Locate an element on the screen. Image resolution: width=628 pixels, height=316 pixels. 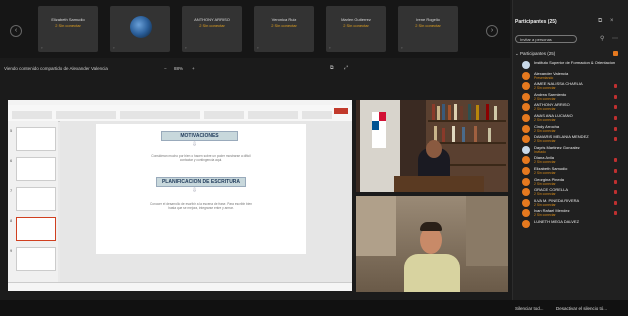
participant-tile: Irene Rogelio 2 Sin conectar ▫ is located at coordinates (428, 29).